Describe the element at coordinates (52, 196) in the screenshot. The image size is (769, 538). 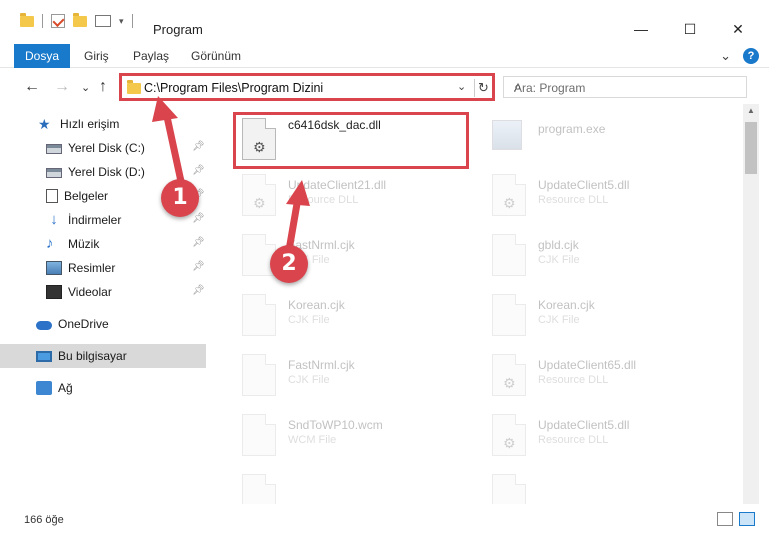
I see `documents-icon` at that location.